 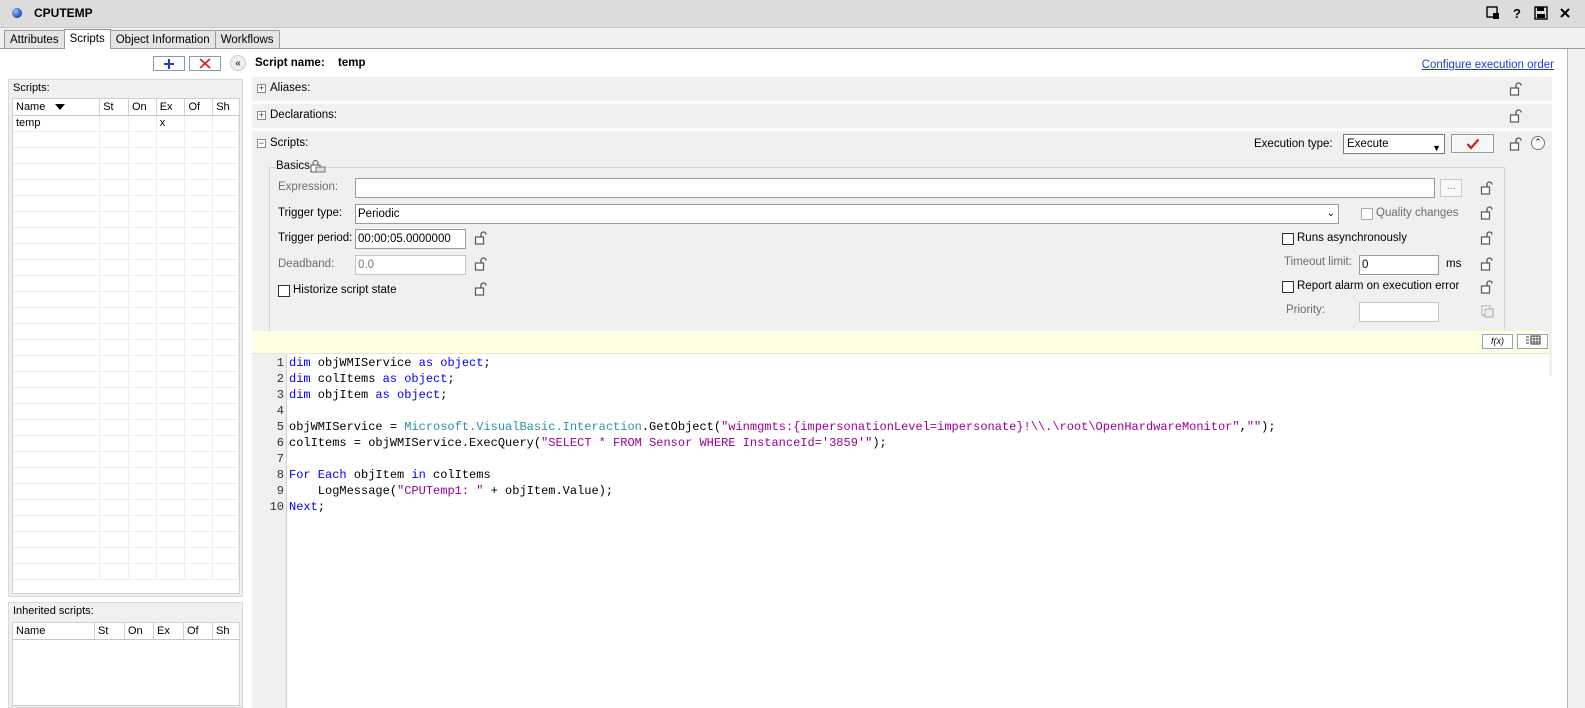 I want to click on trigger-type-select: Periodic ⌄, so click(x=847, y=214).